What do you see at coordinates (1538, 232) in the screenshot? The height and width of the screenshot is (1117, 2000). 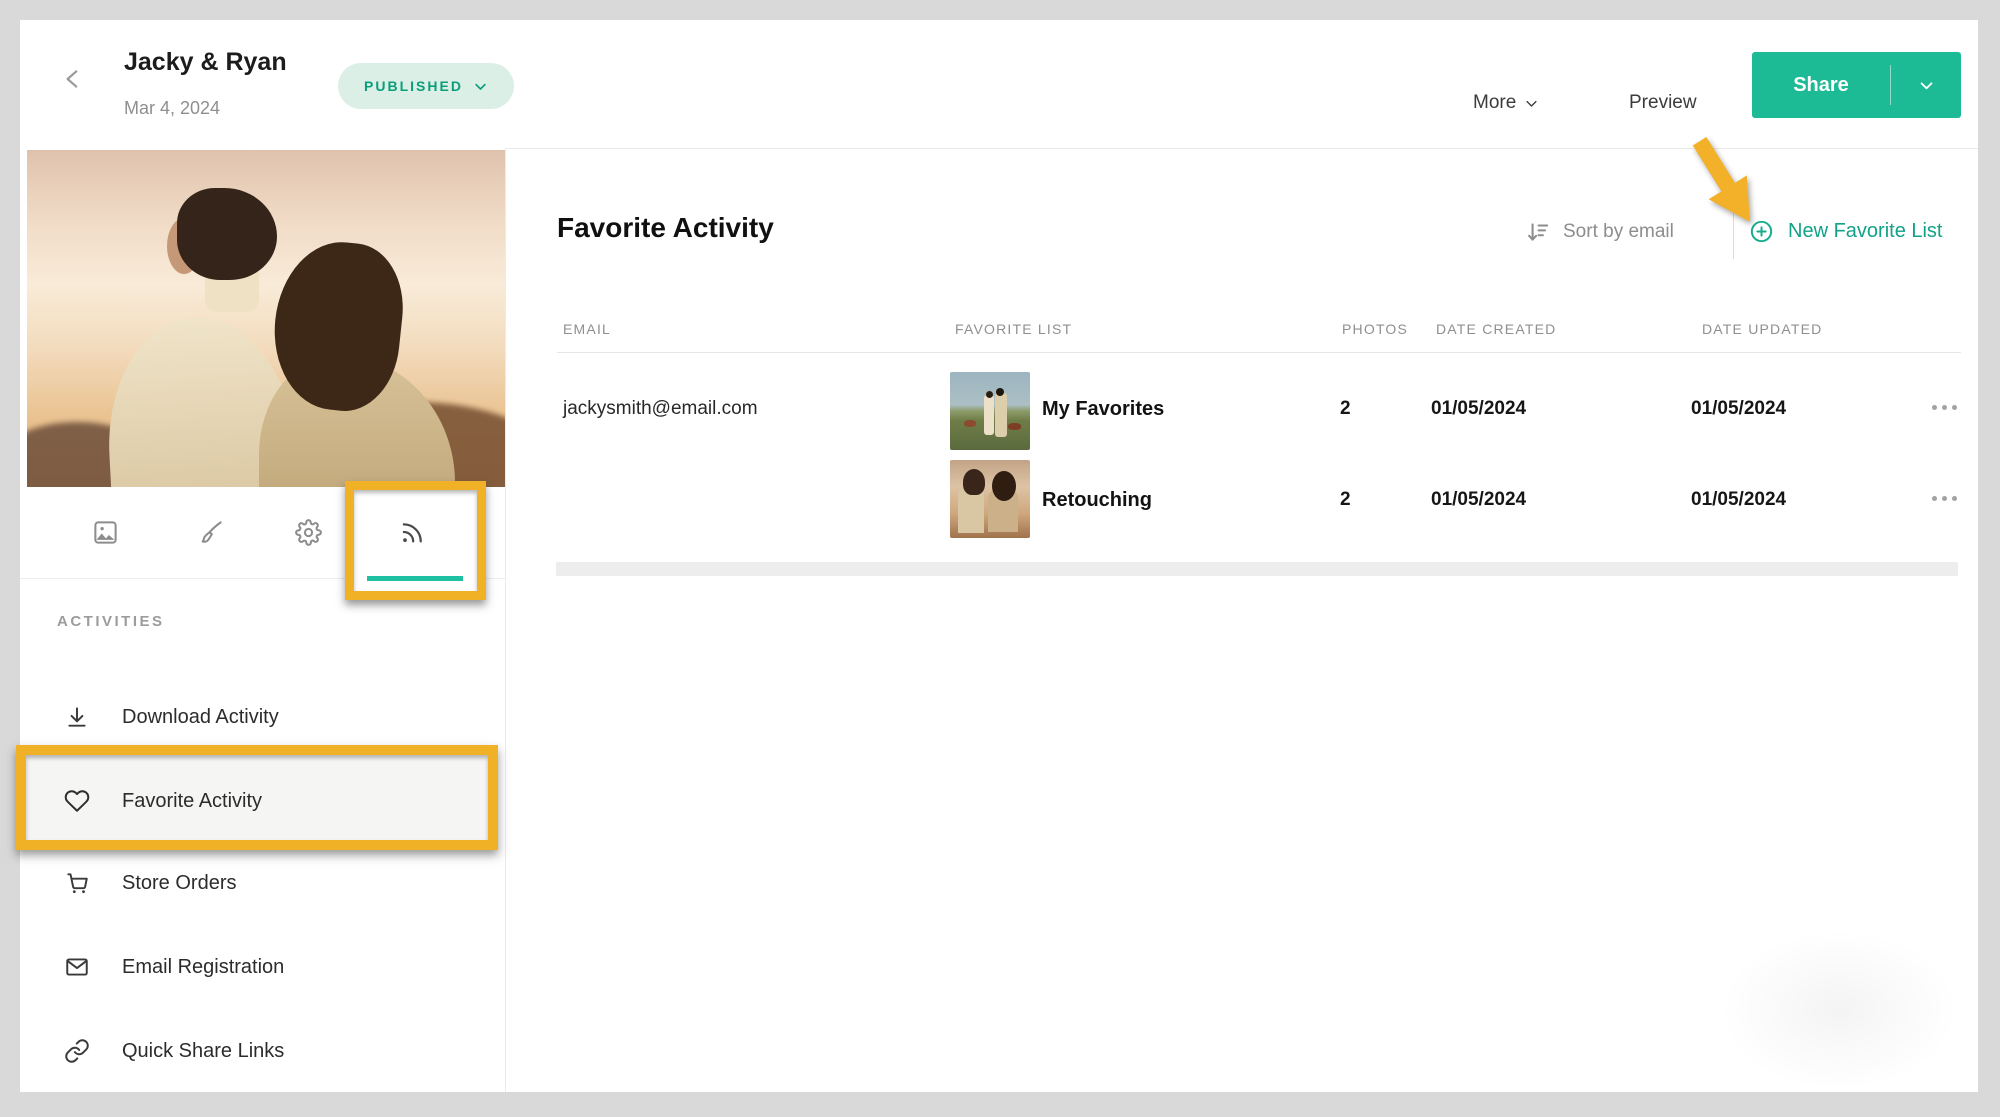 I see `sort-descending-icon` at bounding box center [1538, 232].